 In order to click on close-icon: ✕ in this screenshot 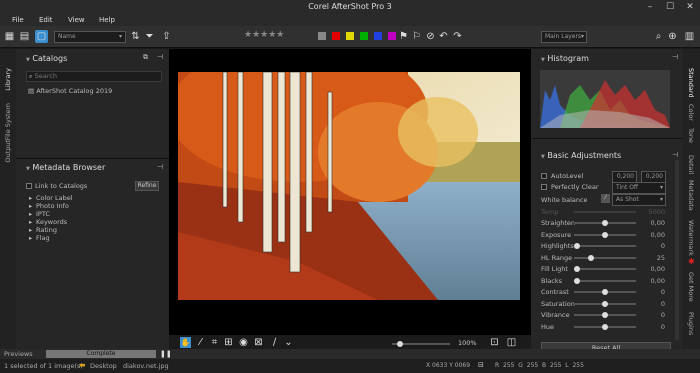, I will do `click(690, 7)`.